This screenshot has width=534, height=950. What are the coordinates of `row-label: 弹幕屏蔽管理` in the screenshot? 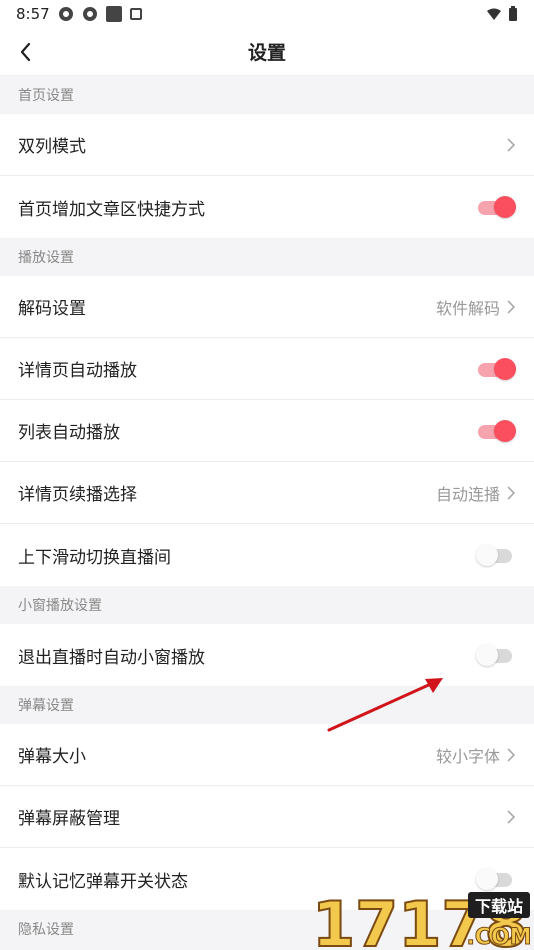 It's located at (69, 819).